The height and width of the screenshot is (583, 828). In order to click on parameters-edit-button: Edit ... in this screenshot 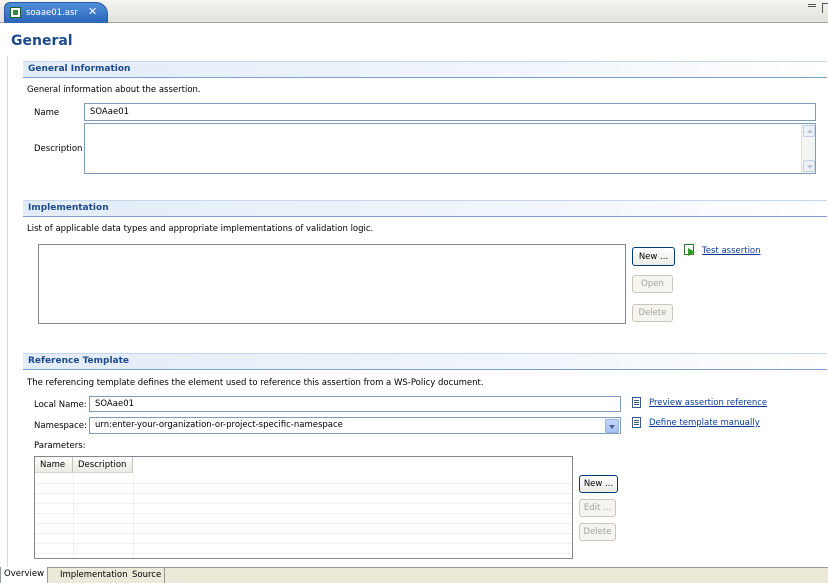, I will do `click(597, 508)`.